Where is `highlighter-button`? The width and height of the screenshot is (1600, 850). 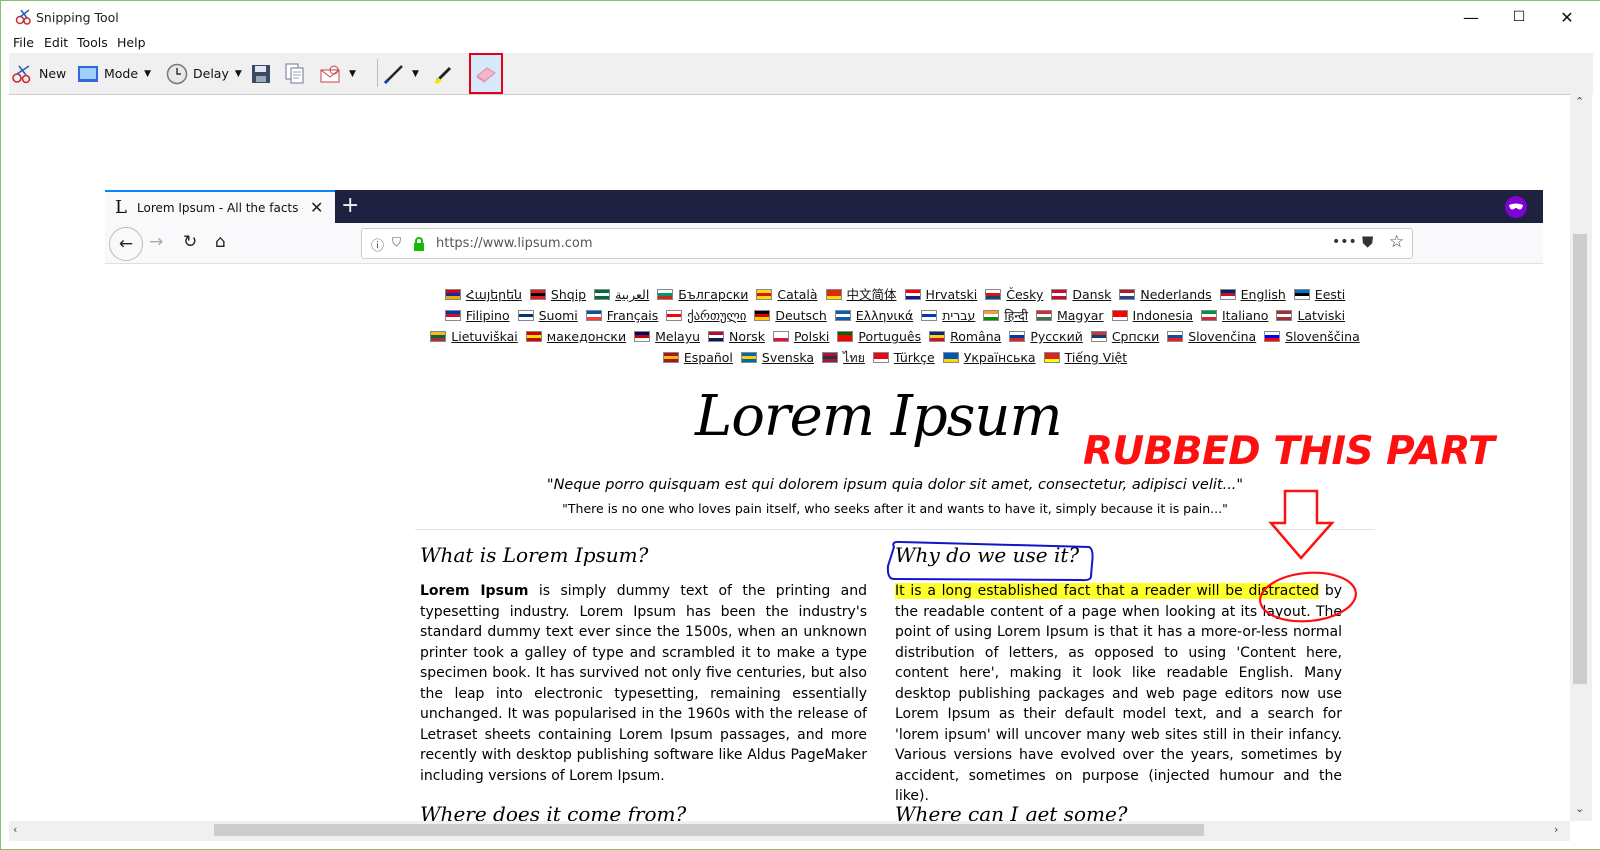 highlighter-button is located at coordinates (444, 73).